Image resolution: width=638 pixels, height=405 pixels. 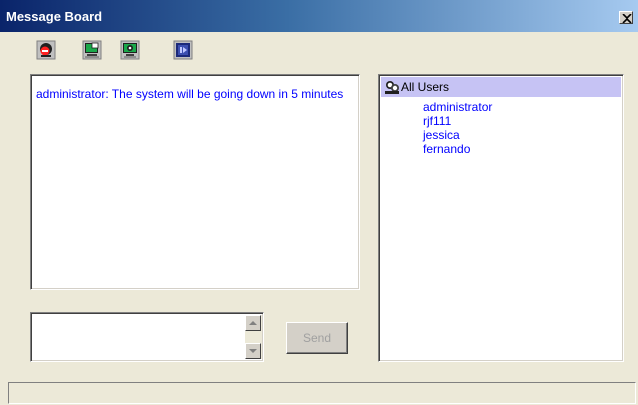 I want to click on user-list: administrator rjf111 jessica fernando, so click(x=457, y=128).